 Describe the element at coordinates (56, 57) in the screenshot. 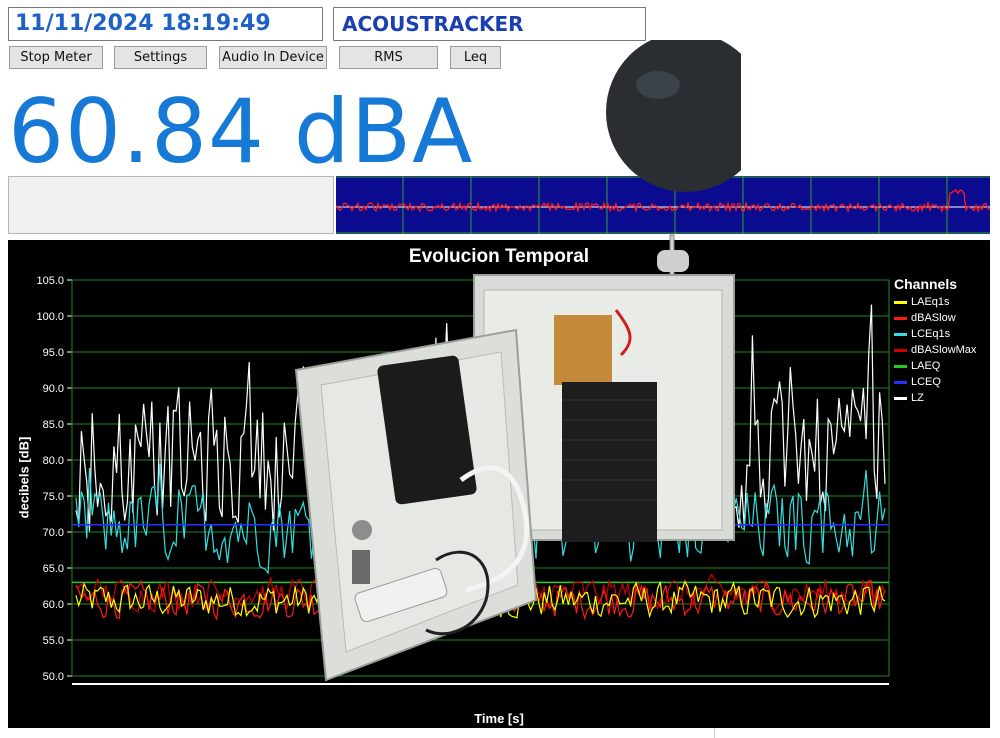

I see `stop-meter-button: Stop Meter` at that location.